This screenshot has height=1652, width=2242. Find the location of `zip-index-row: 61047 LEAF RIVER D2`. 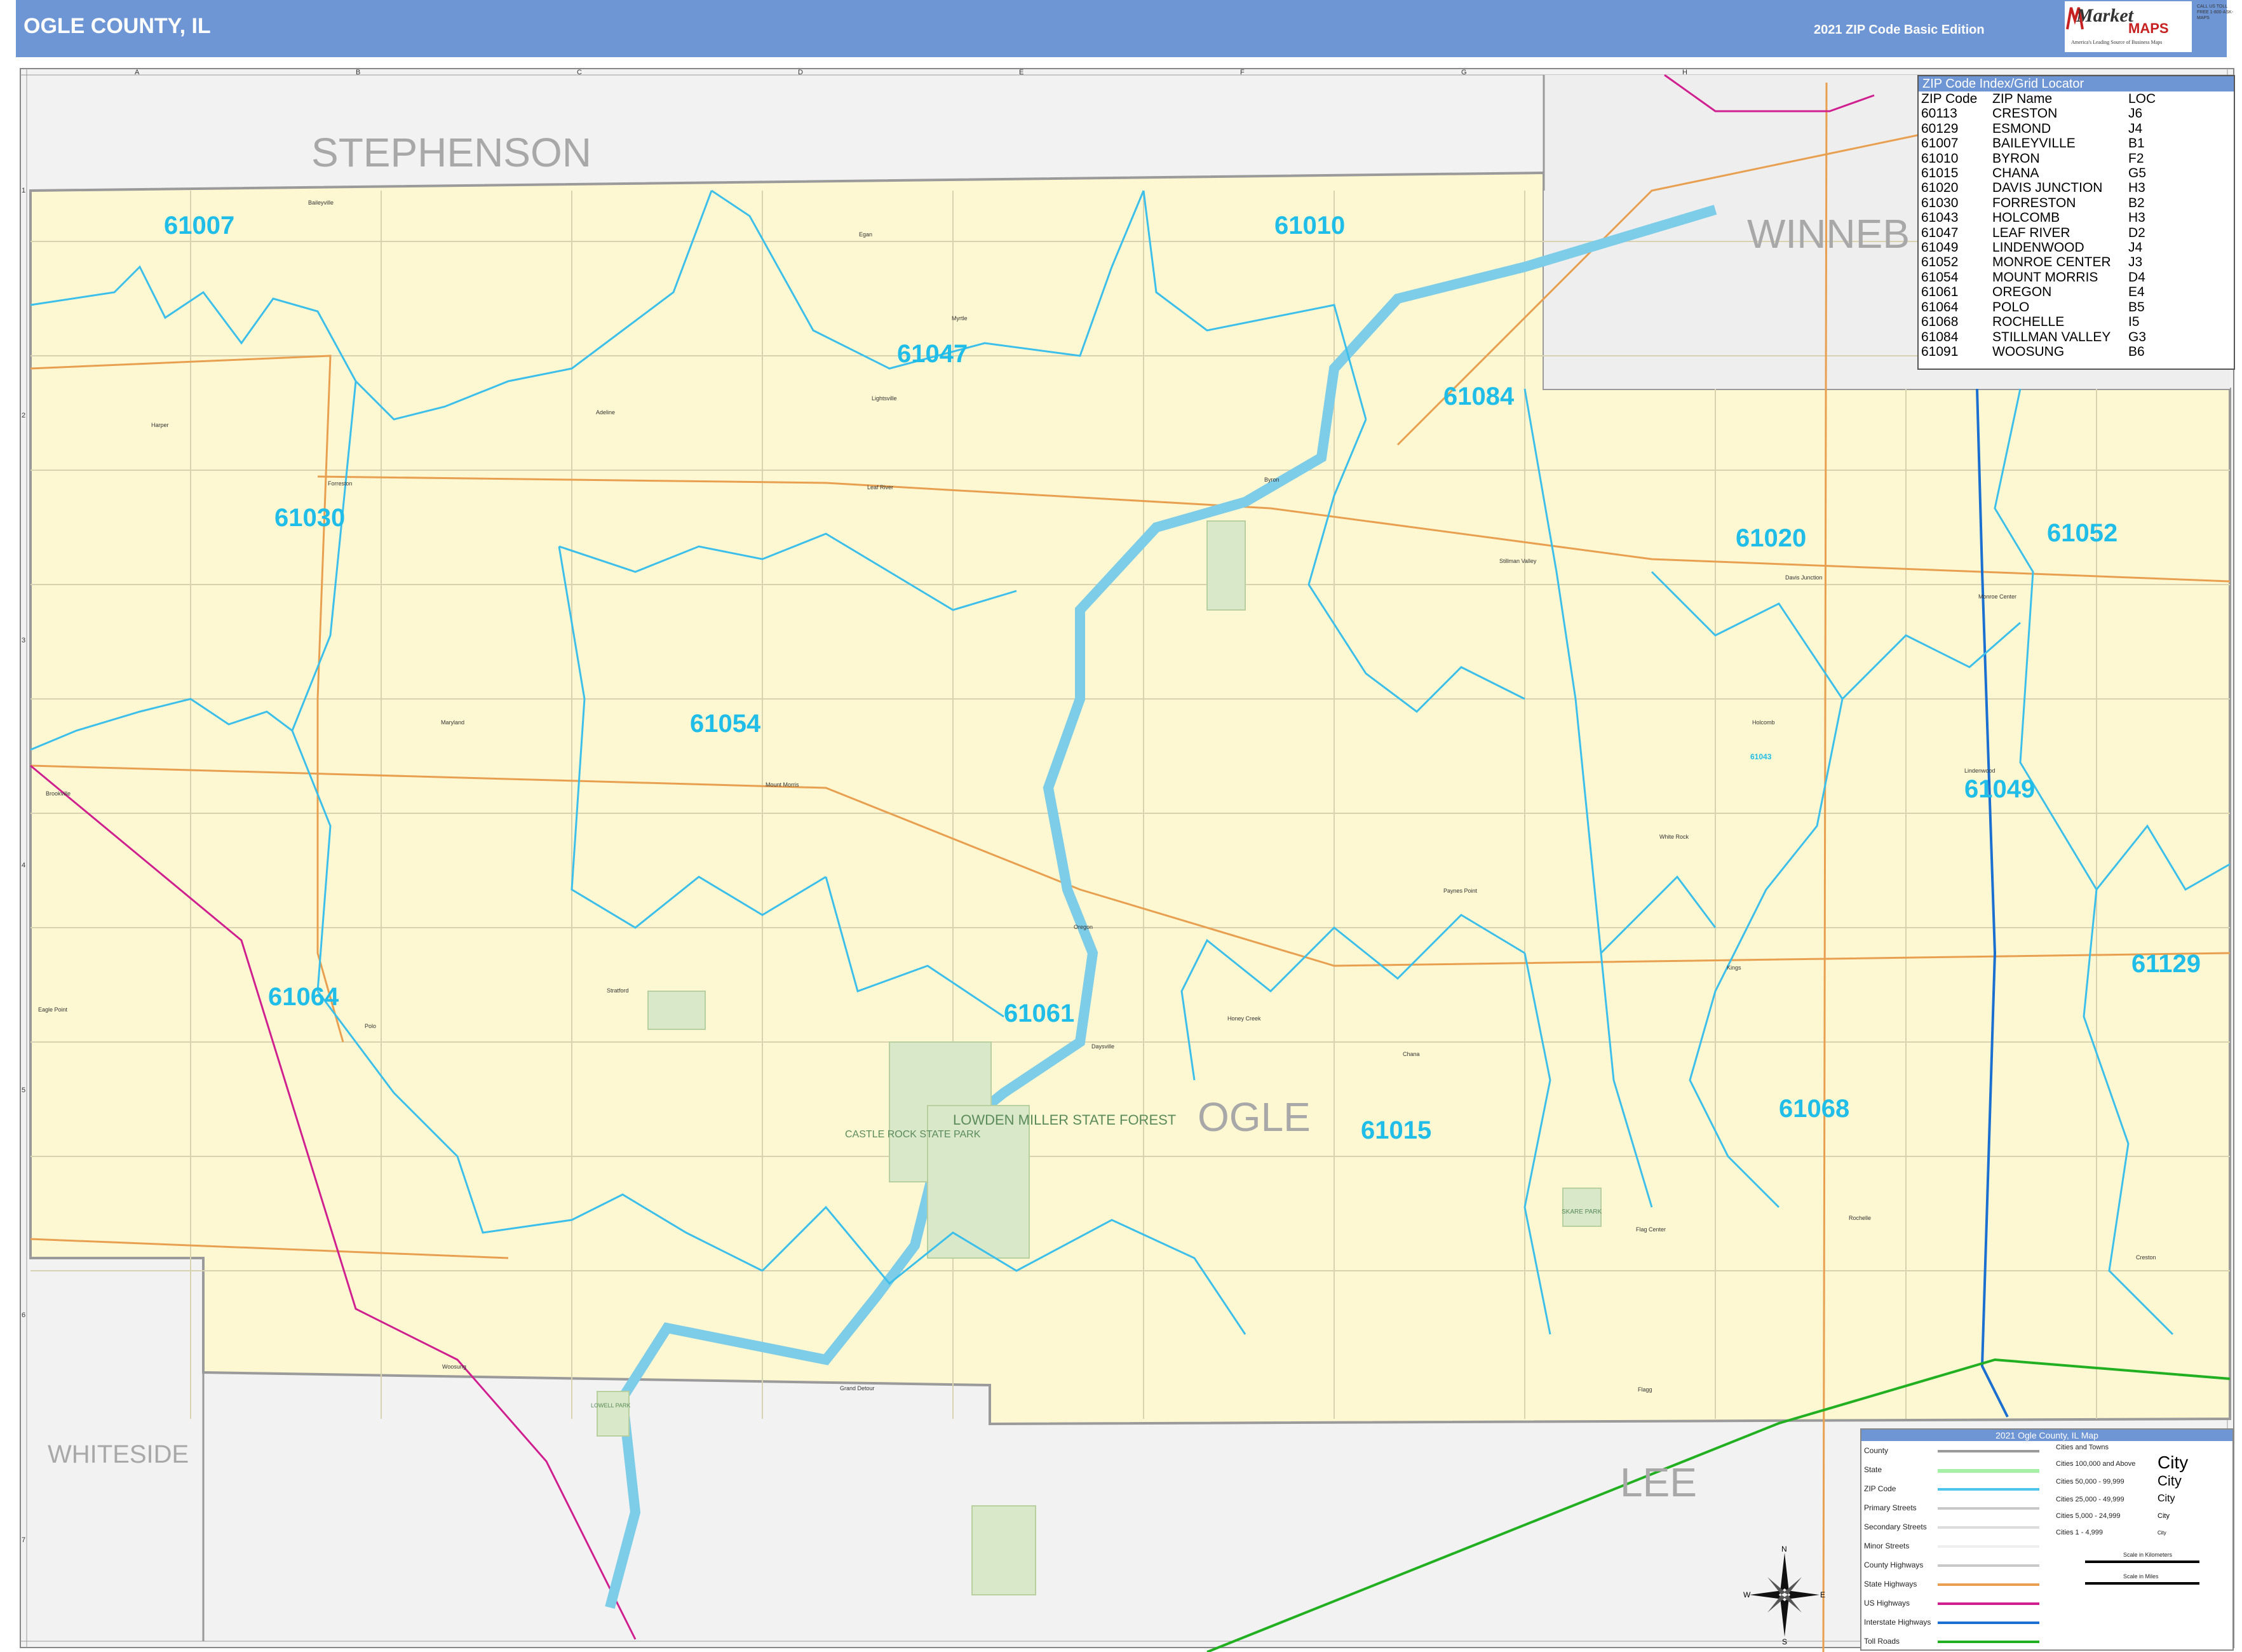

zip-index-row: 61047 LEAF RIVER D2 is located at coordinates (2056, 233).